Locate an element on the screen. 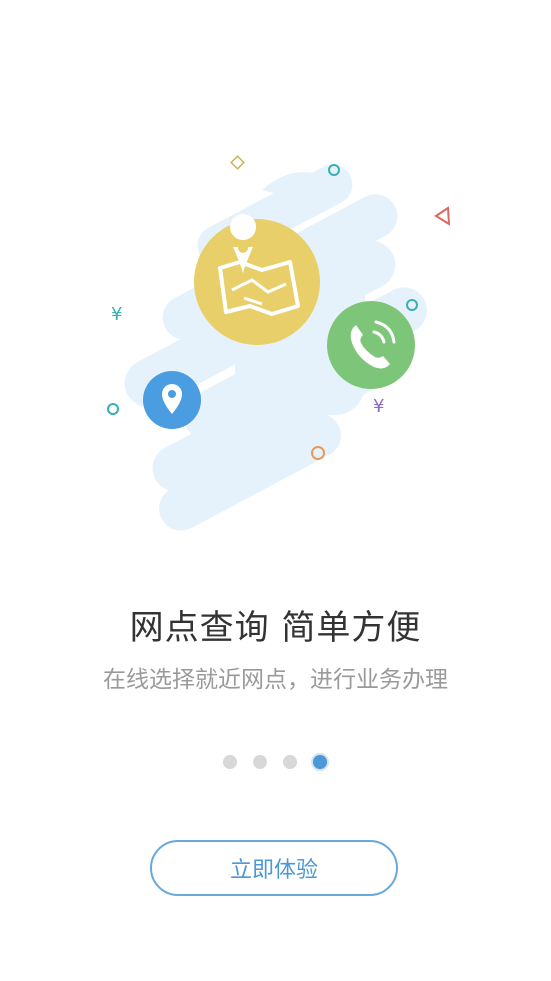 The image size is (551, 981). try-now-button-label: 立即体验 is located at coordinates (273, 870).